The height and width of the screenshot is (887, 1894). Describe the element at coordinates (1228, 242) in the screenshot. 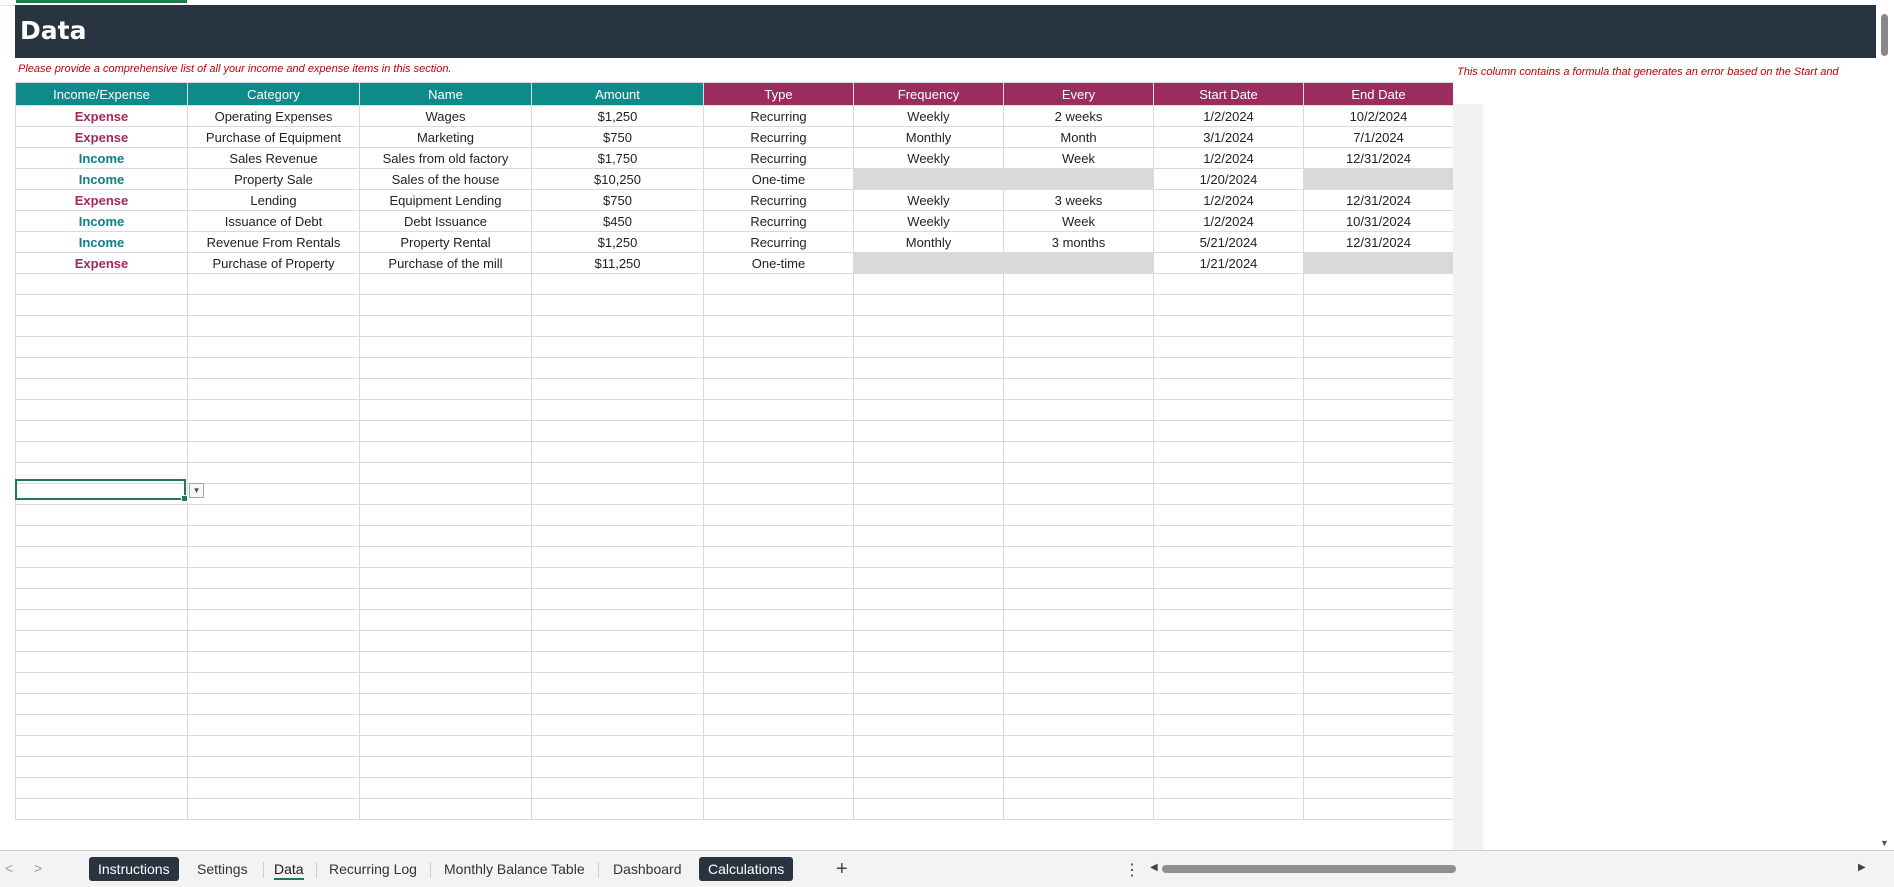

I see `cell-start-date: 5/21/2024` at that location.